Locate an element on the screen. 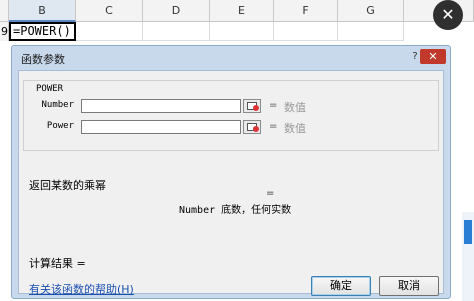 Image resolution: width=474 pixels, height=301 pixels. column-header-d: D is located at coordinates (176, 11).